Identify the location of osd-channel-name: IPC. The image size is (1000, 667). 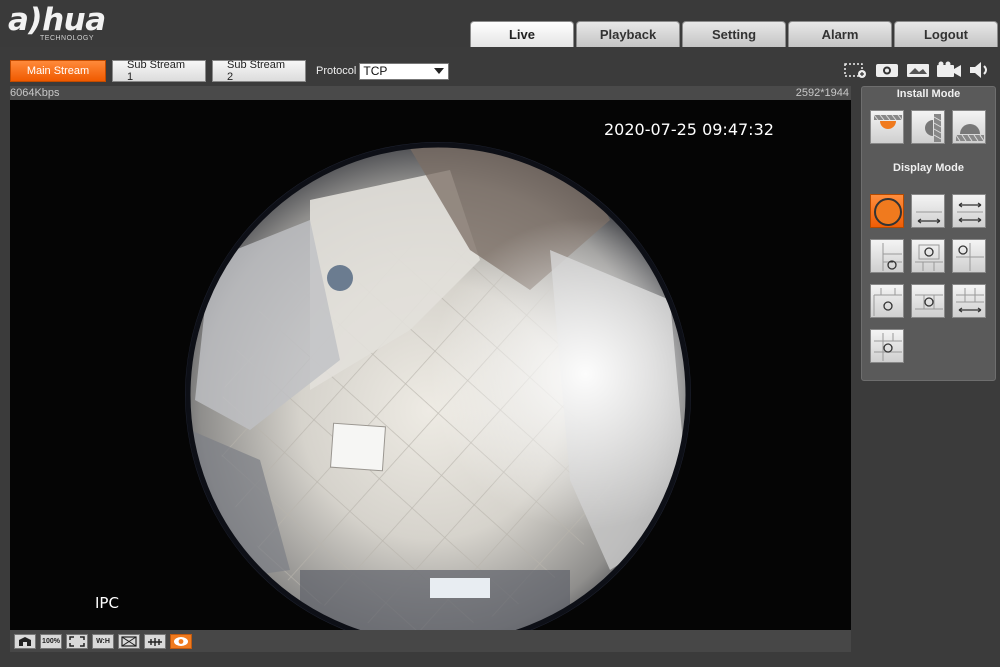
(107, 603).